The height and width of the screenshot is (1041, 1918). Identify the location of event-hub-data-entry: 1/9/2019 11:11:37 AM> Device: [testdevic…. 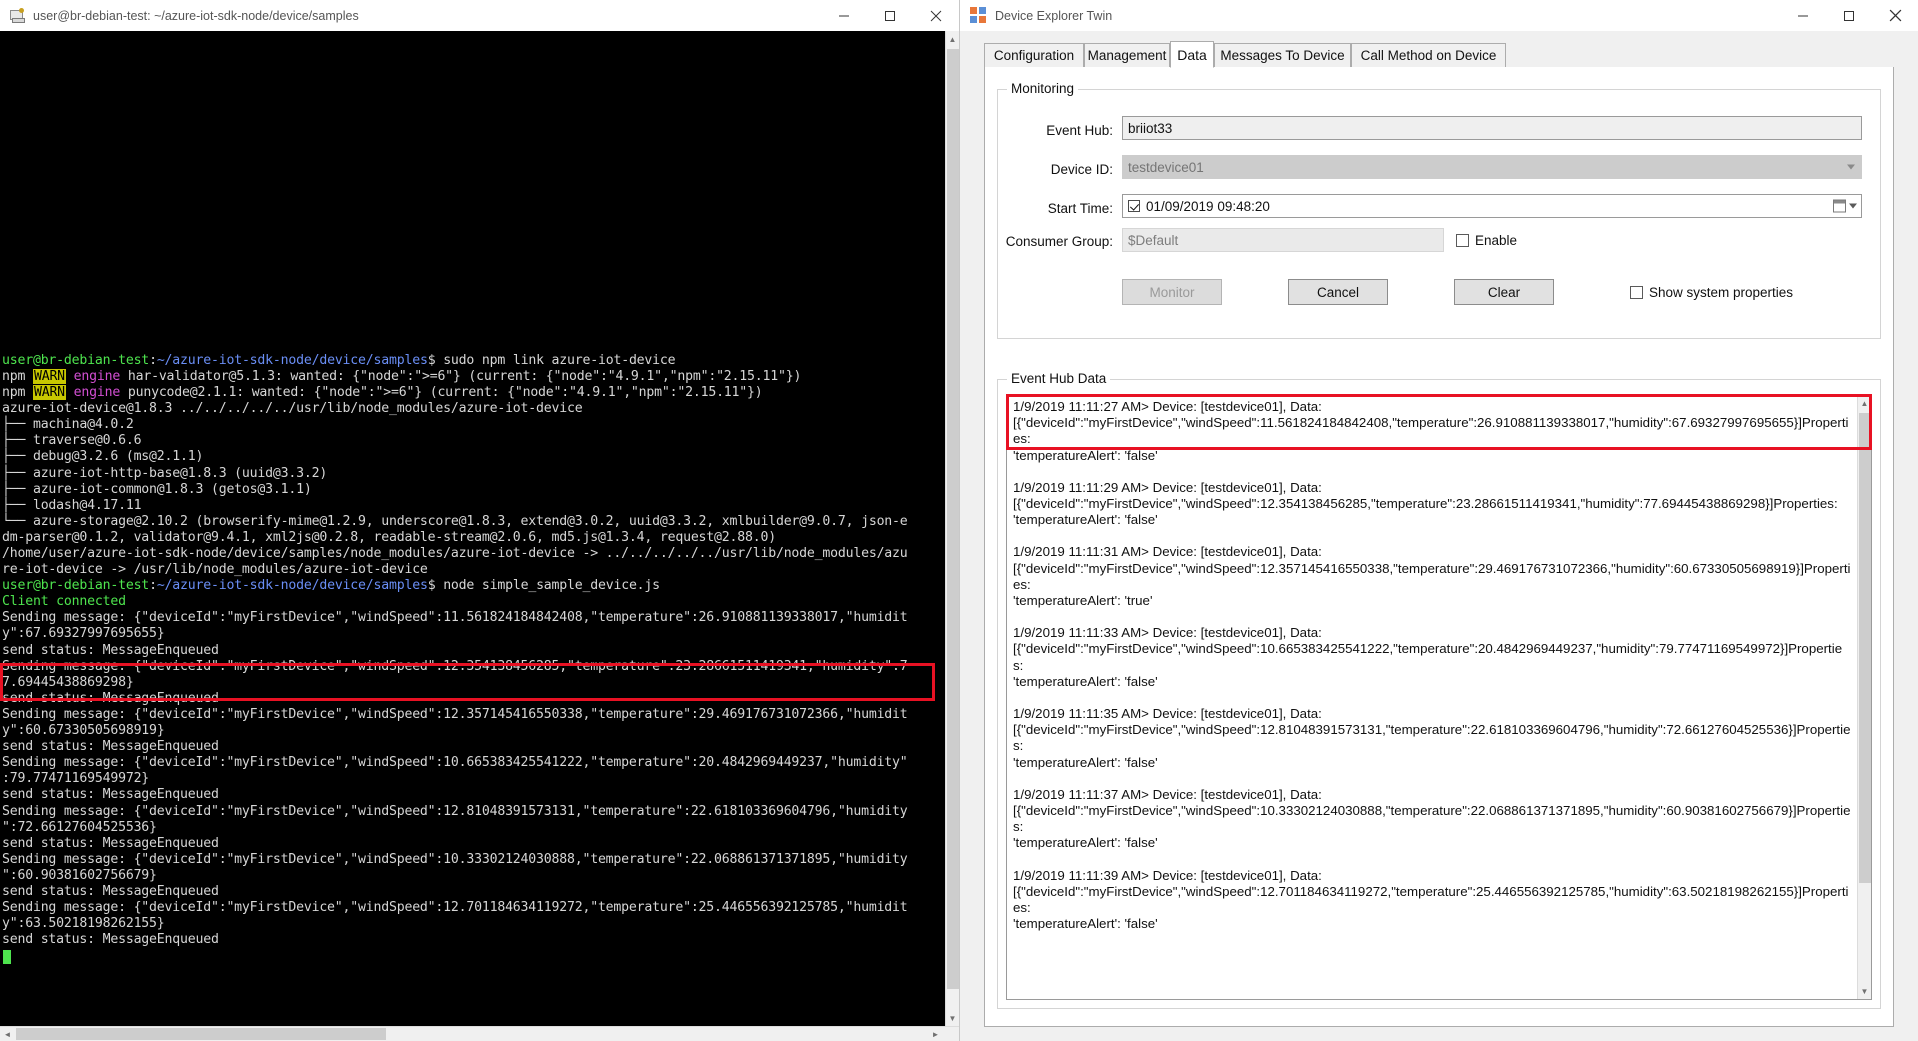
(1432, 819).